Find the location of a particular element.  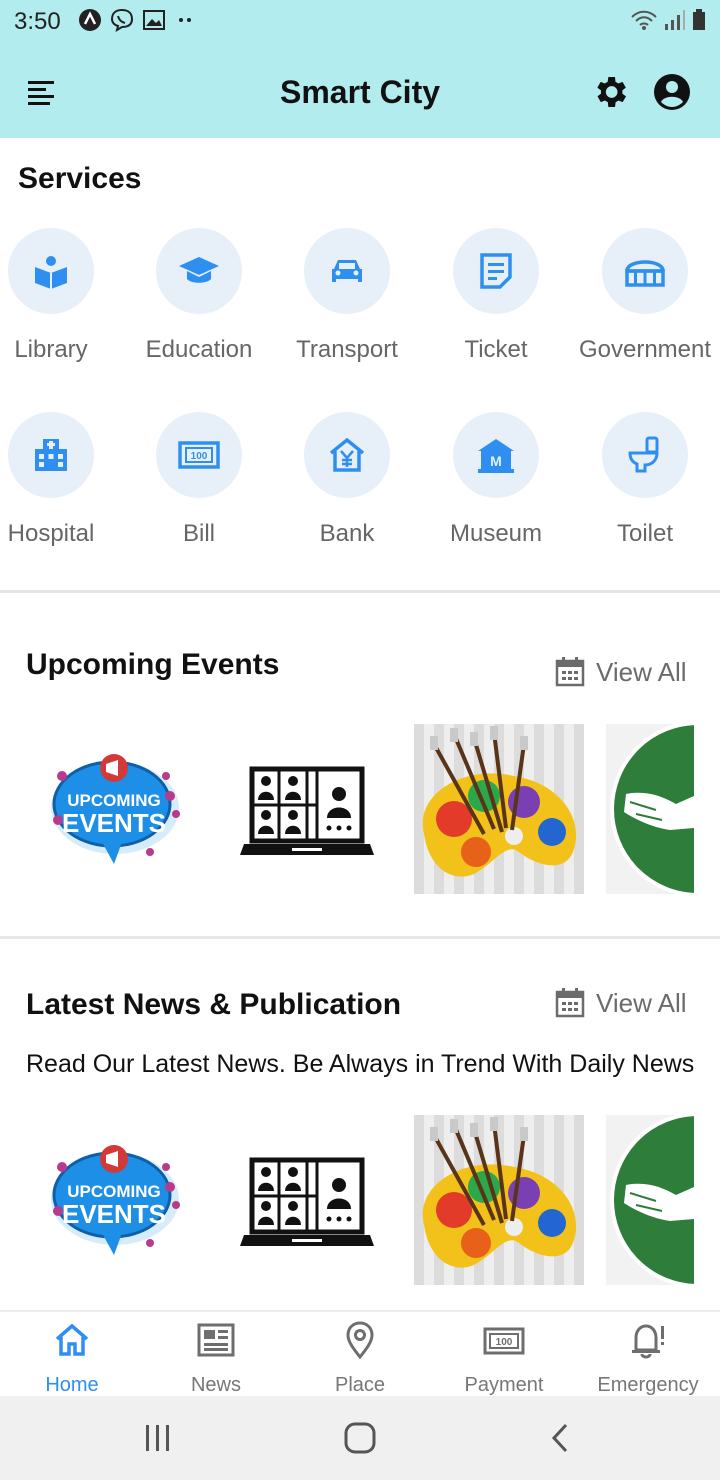

hospital-icon is located at coordinates (51, 455).